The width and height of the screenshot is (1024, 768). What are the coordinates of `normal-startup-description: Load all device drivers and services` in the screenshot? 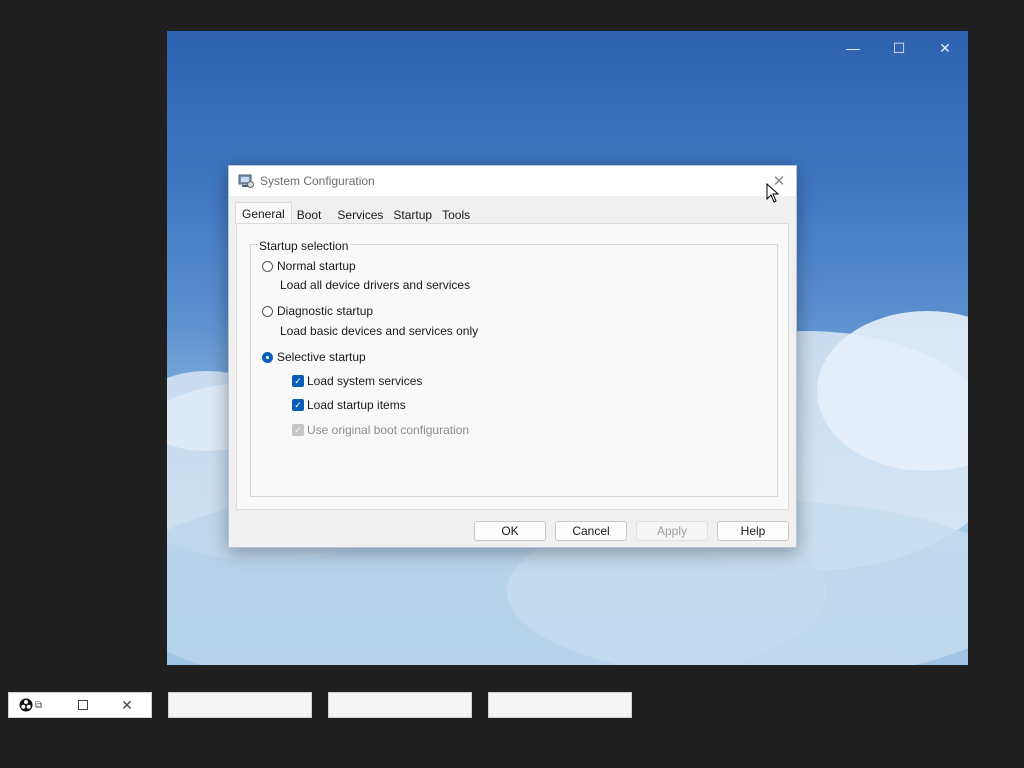 It's located at (375, 285).